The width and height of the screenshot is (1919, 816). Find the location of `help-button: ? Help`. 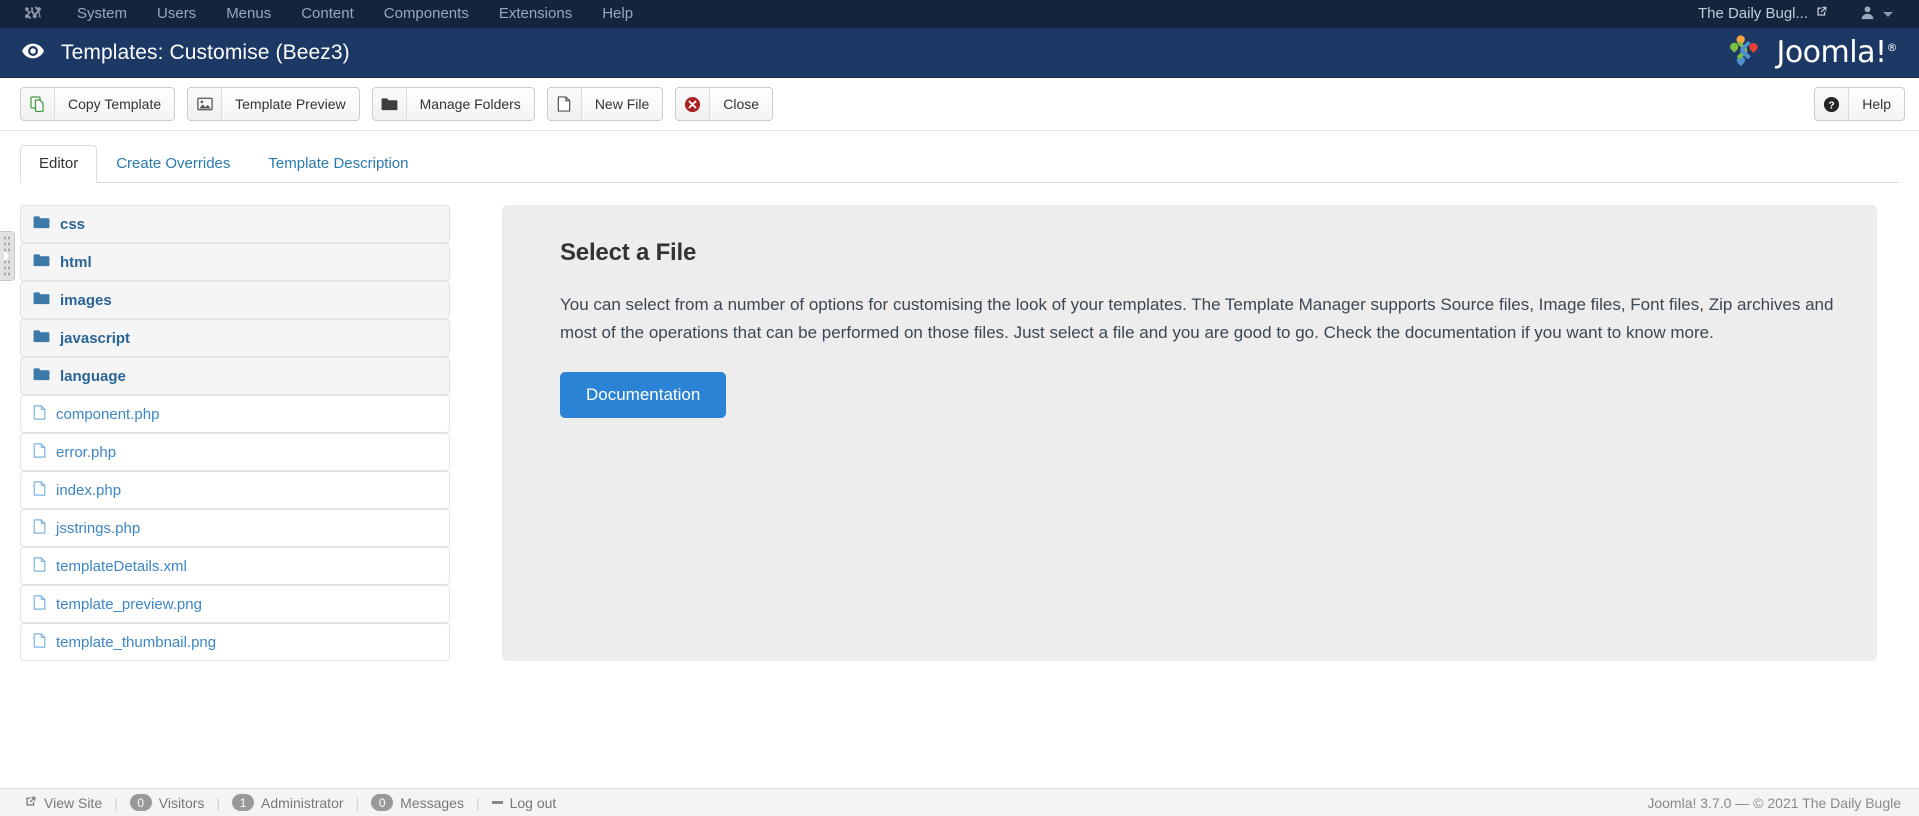

help-button: ? Help is located at coordinates (1859, 104).